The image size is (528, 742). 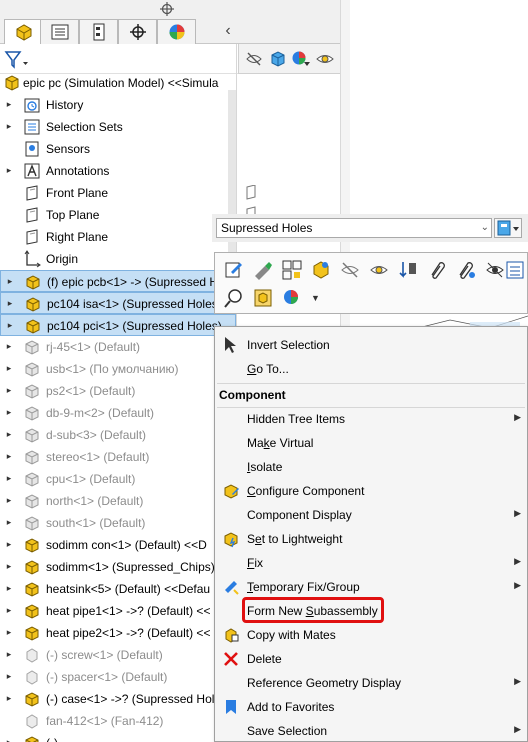 I want to click on menu-item-delete: Delete, so click(x=371, y=659).